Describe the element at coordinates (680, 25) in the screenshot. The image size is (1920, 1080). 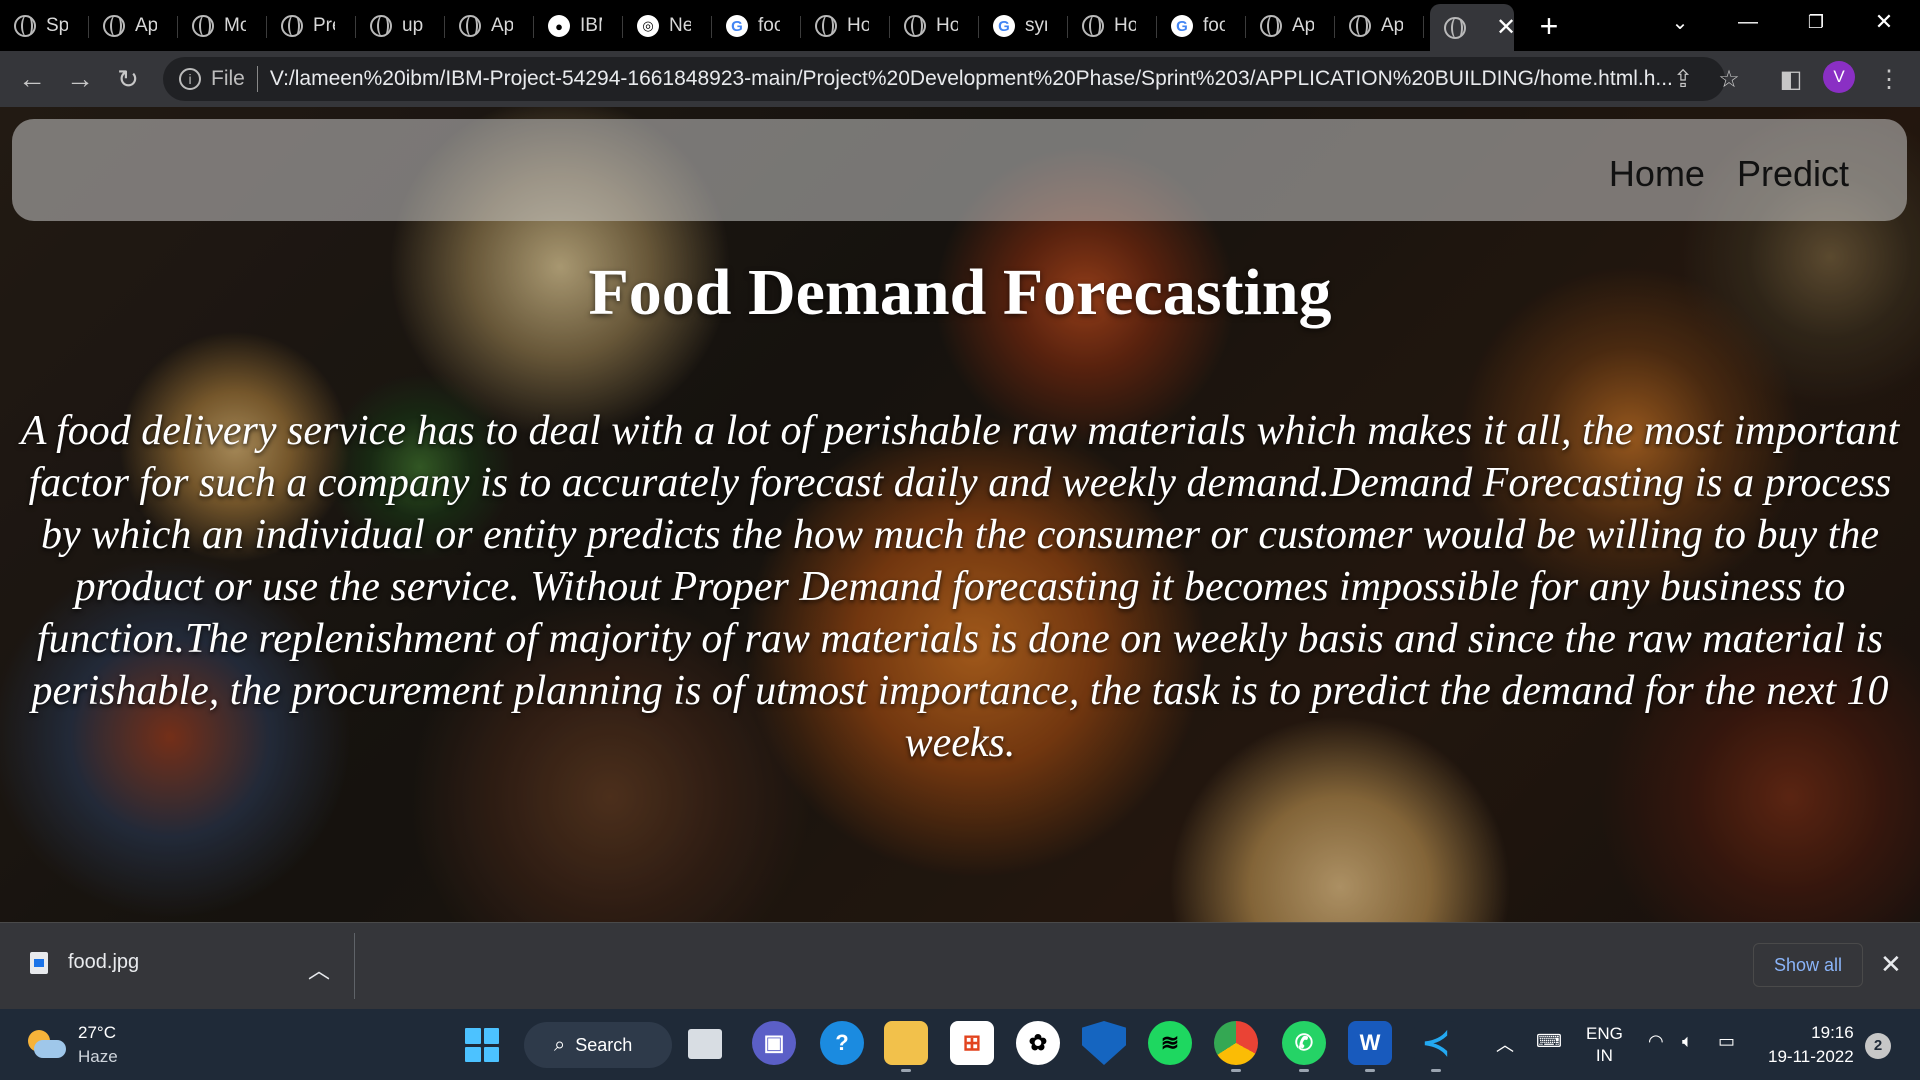
I see `tab-title: New` at that location.